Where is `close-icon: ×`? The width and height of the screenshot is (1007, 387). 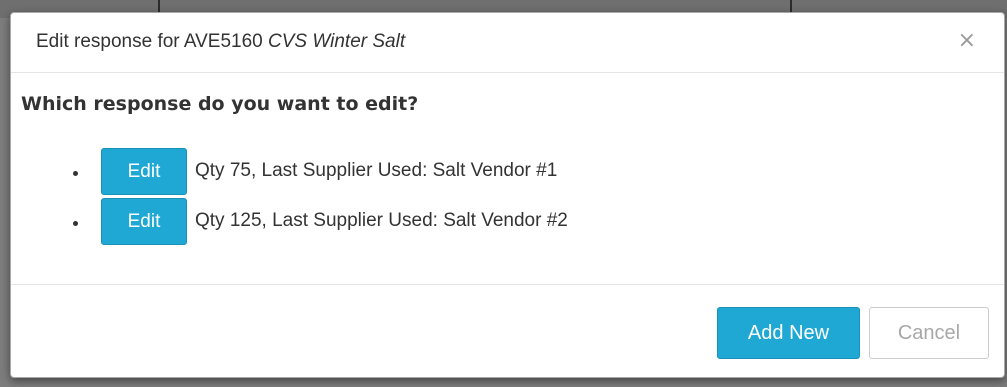 close-icon: × is located at coordinates (967, 41).